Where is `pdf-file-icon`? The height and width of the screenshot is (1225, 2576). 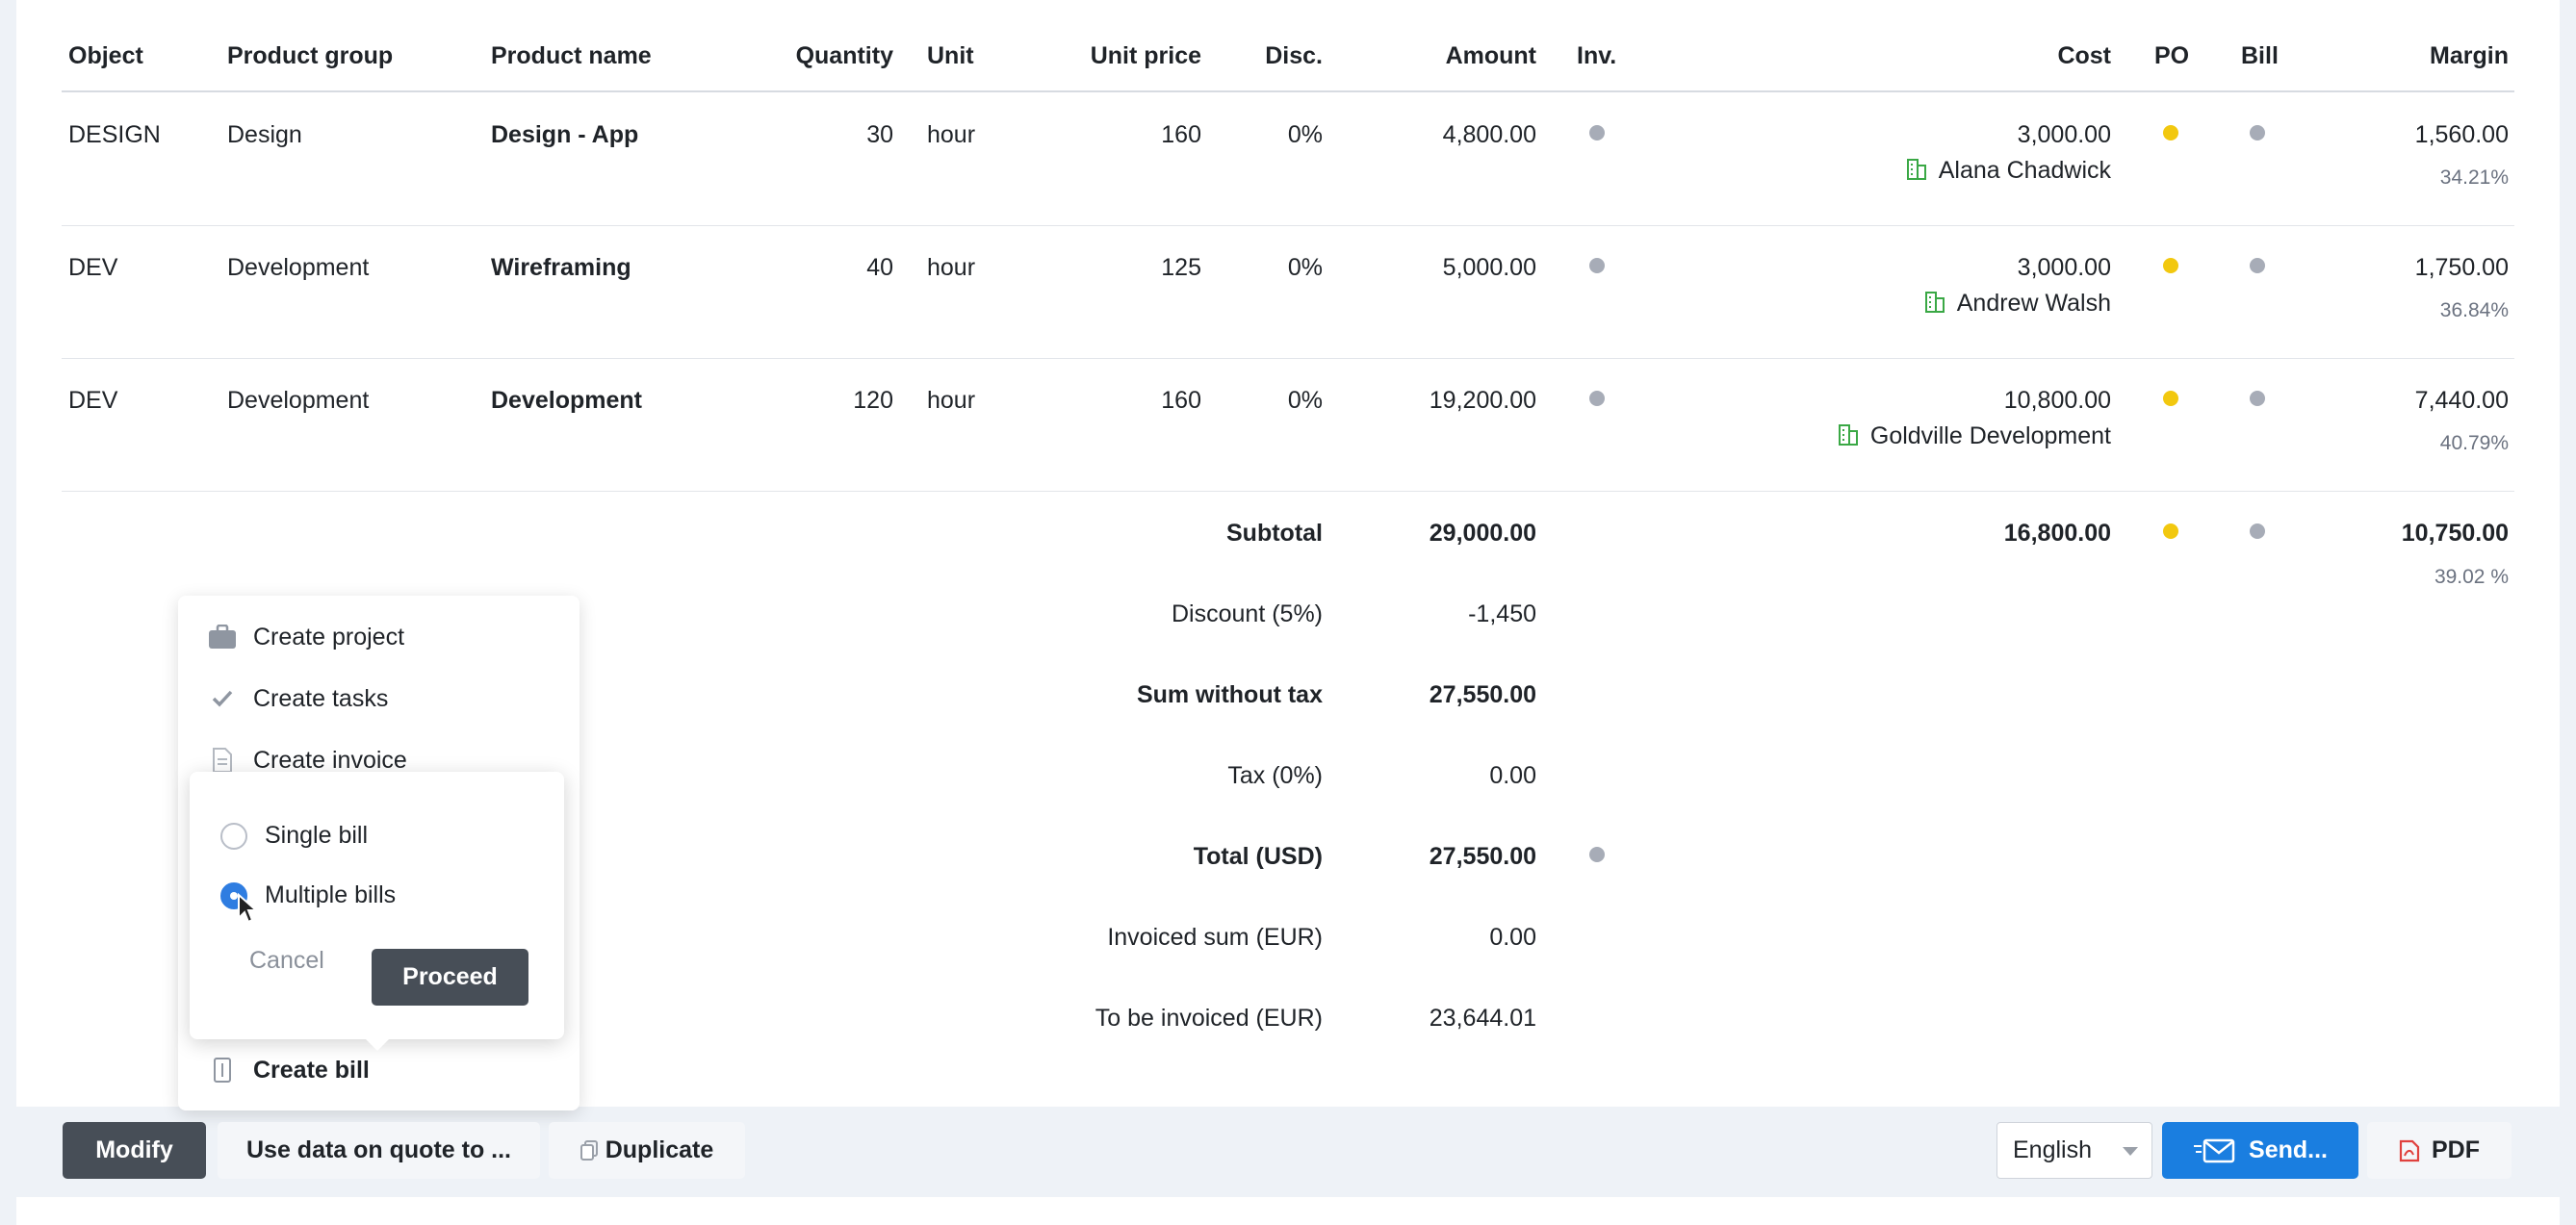
pdf-file-icon is located at coordinates (2410, 1150).